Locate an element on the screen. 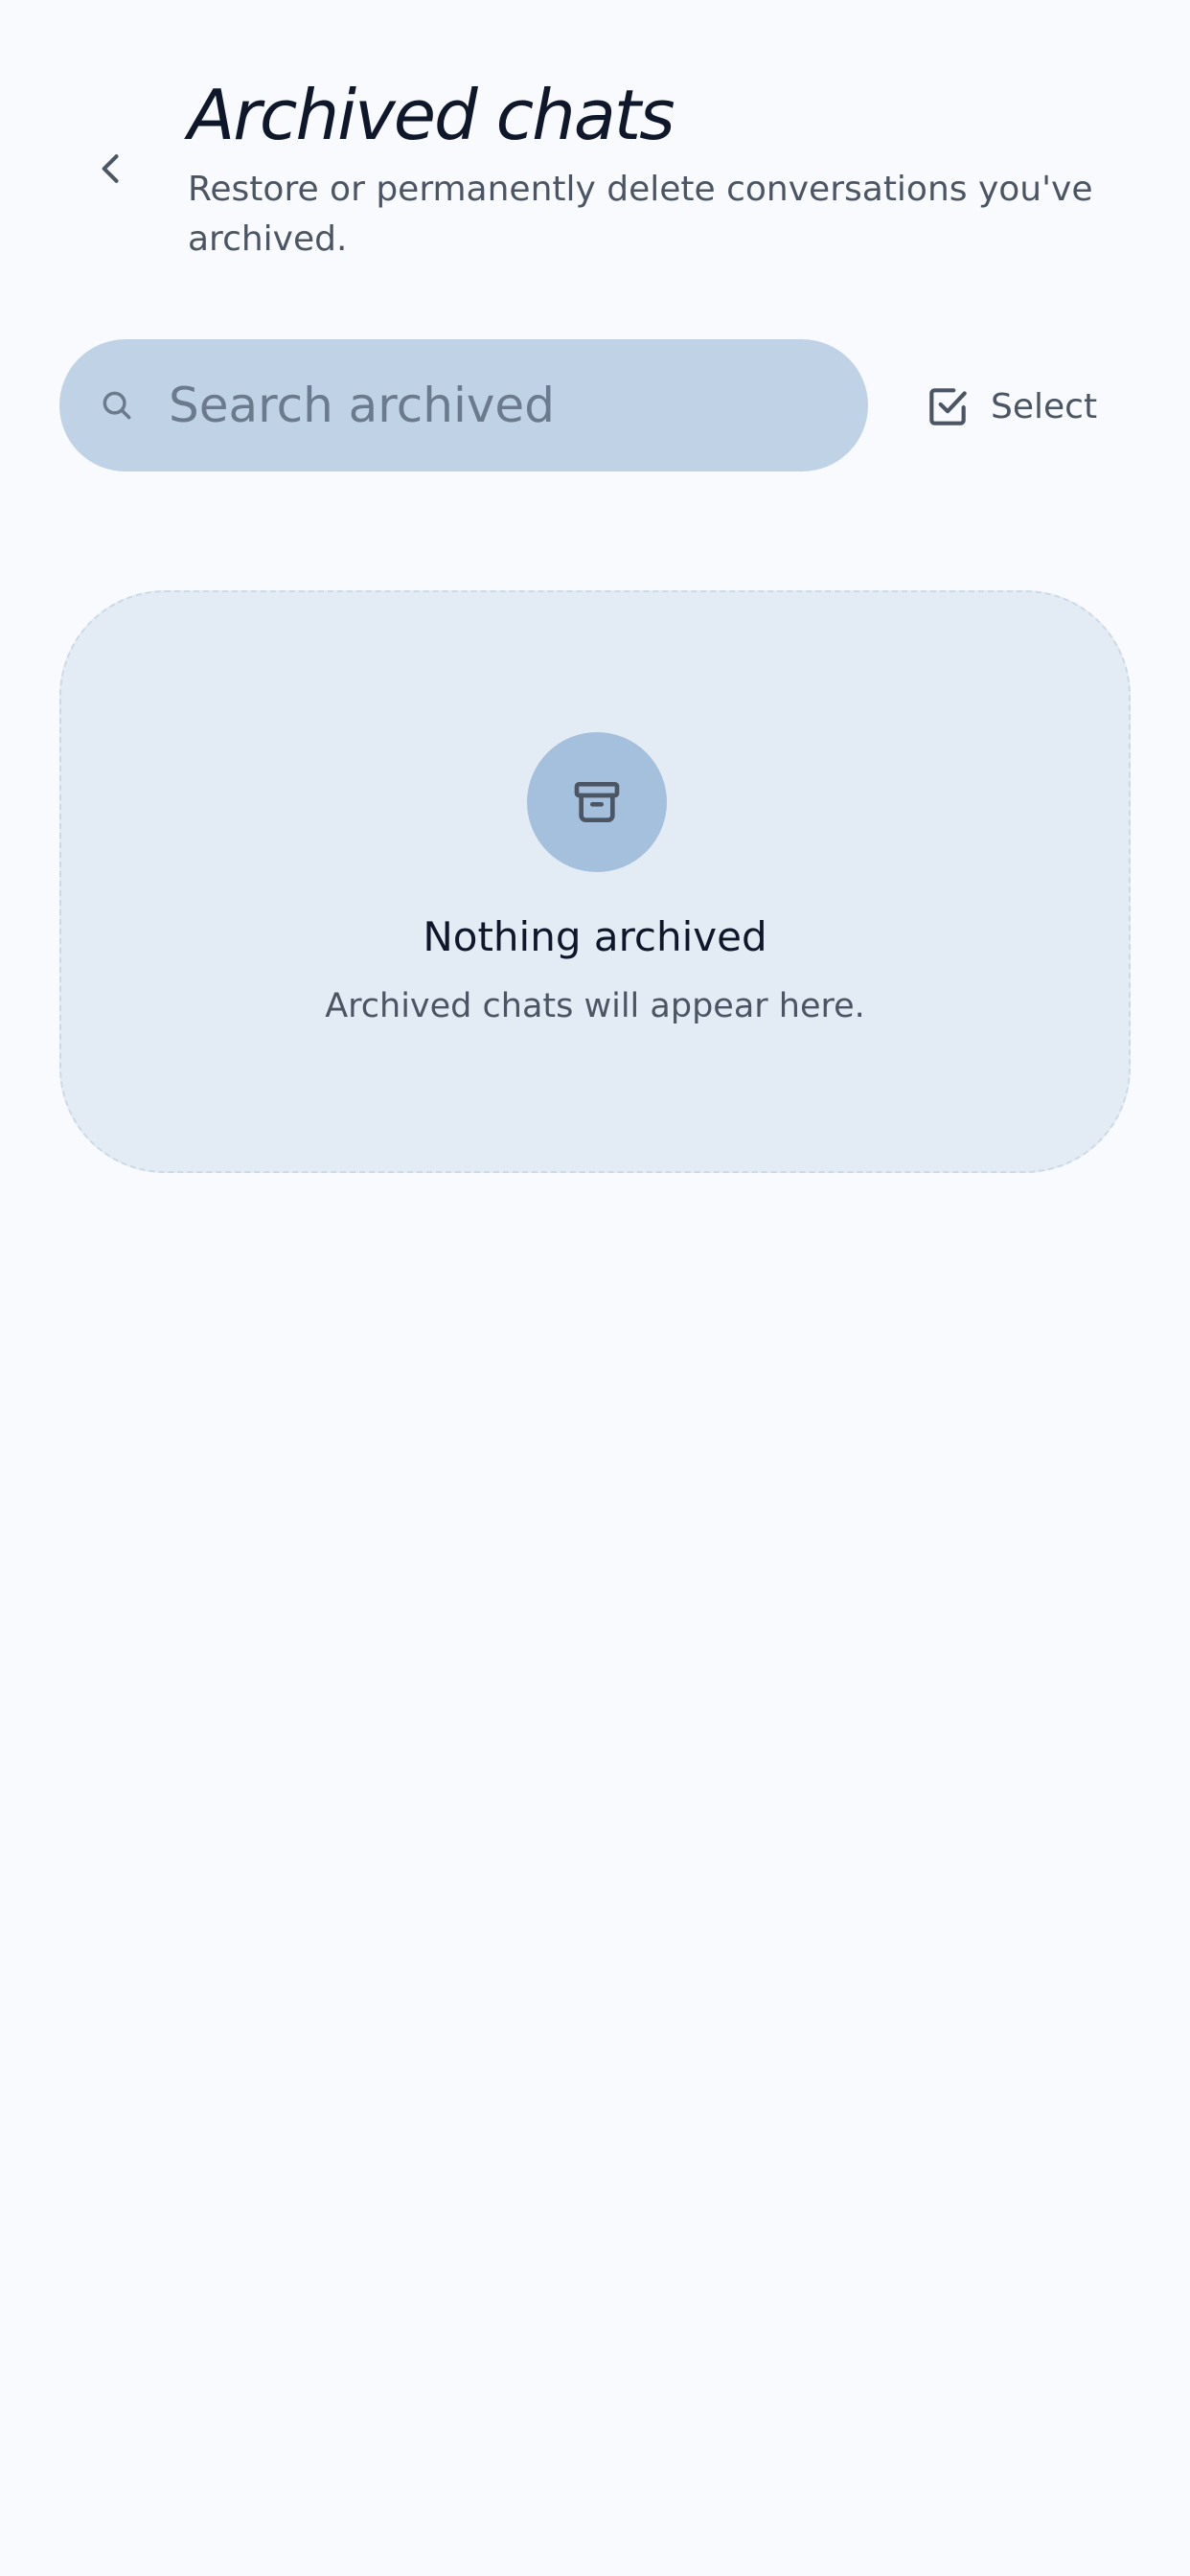 The width and height of the screenshot is (1190, 2576). search-input is located at coordinates (504, 405).